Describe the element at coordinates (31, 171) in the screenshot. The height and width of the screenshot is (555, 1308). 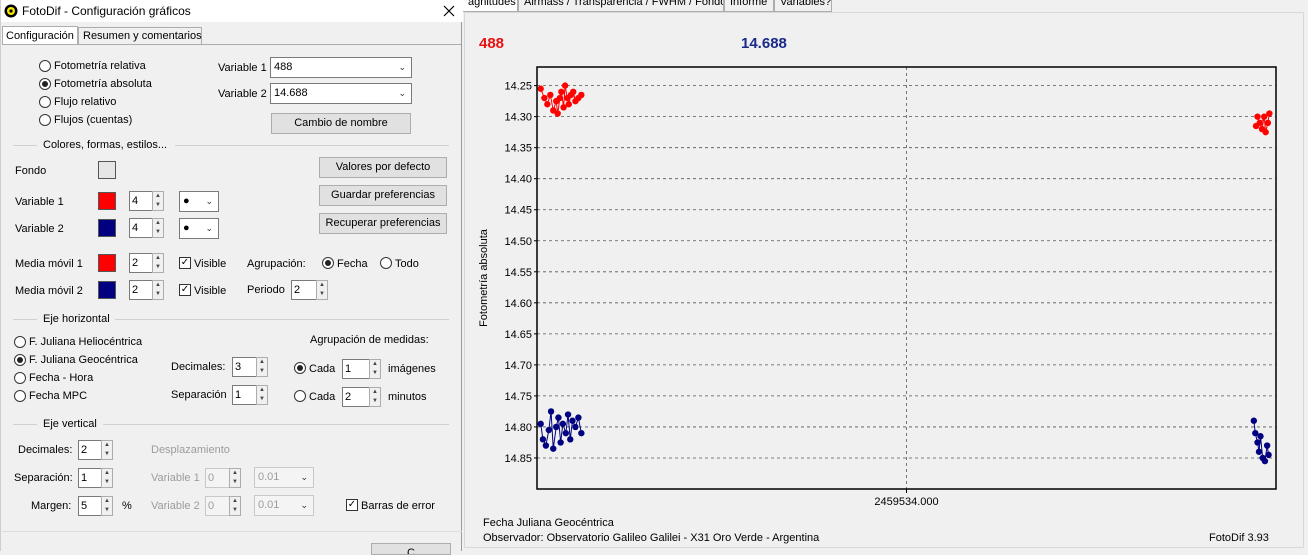
I see `fondo-label: Fondo` at that location.